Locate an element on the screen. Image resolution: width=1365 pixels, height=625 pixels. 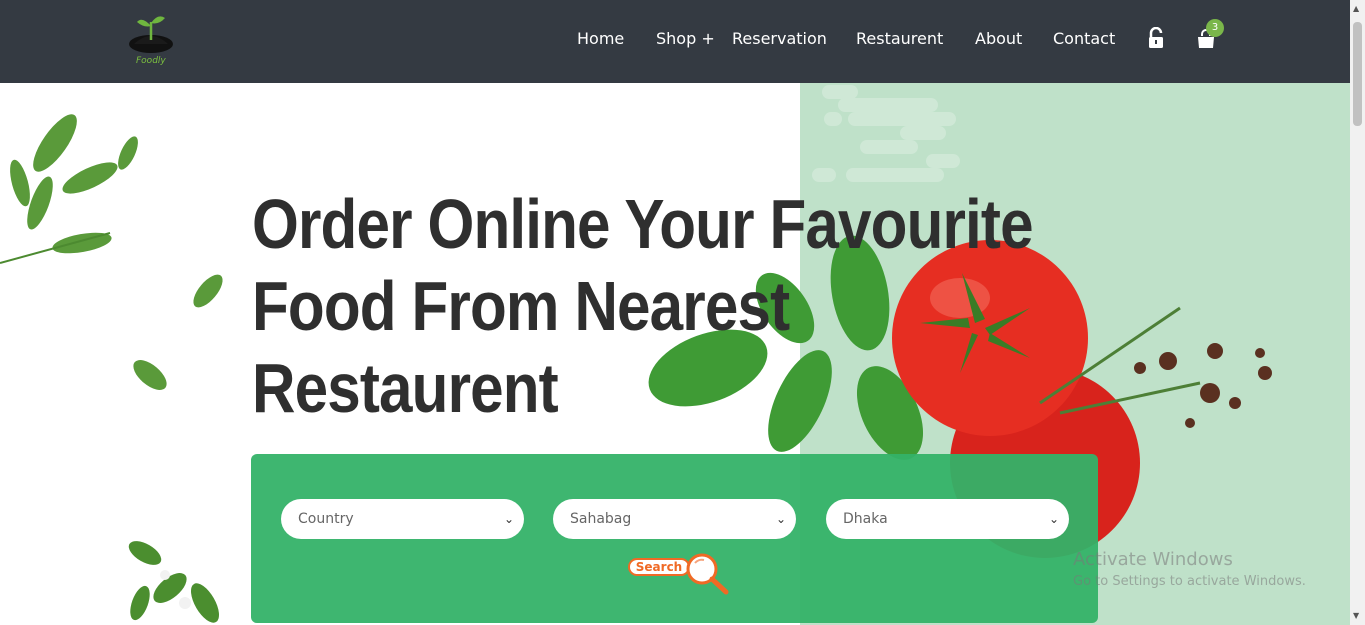
city-select-value: Dhaka is located at coordinates (865, 519).